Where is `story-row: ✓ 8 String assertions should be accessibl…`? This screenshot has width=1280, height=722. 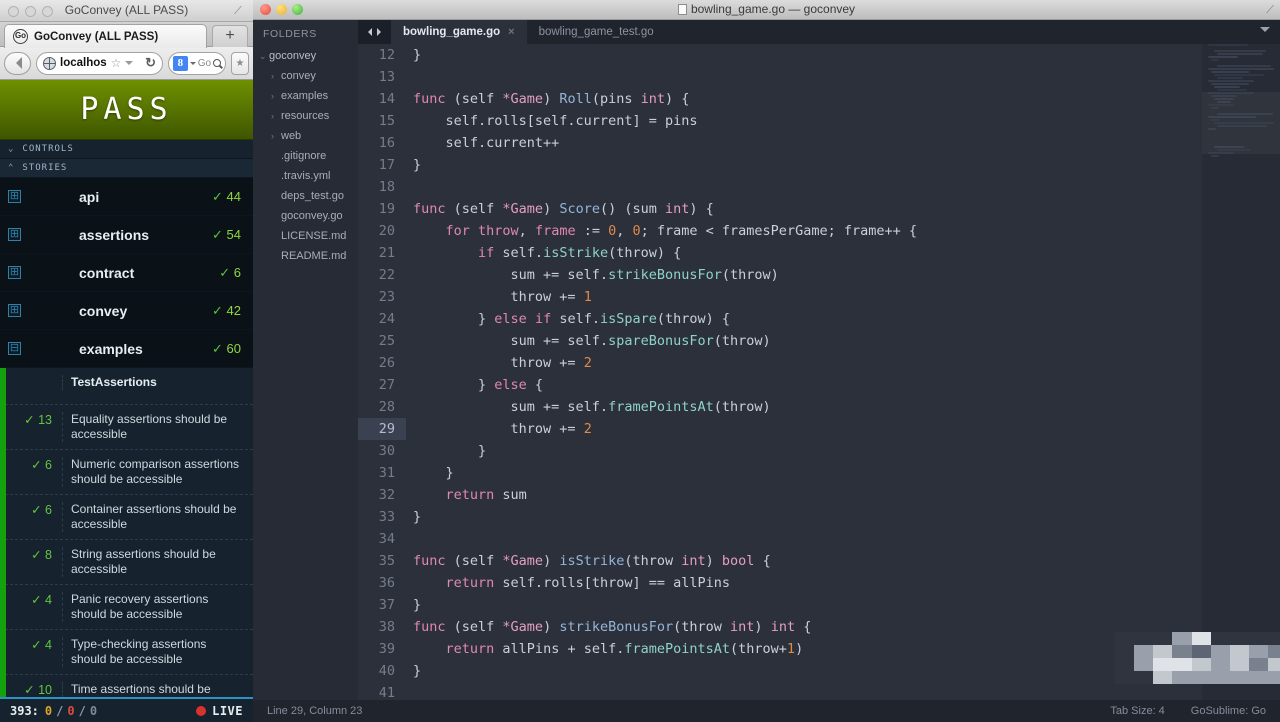 story-row: ✓ 8 String assertions should be accessibl… is located at coordinates (126, 562).